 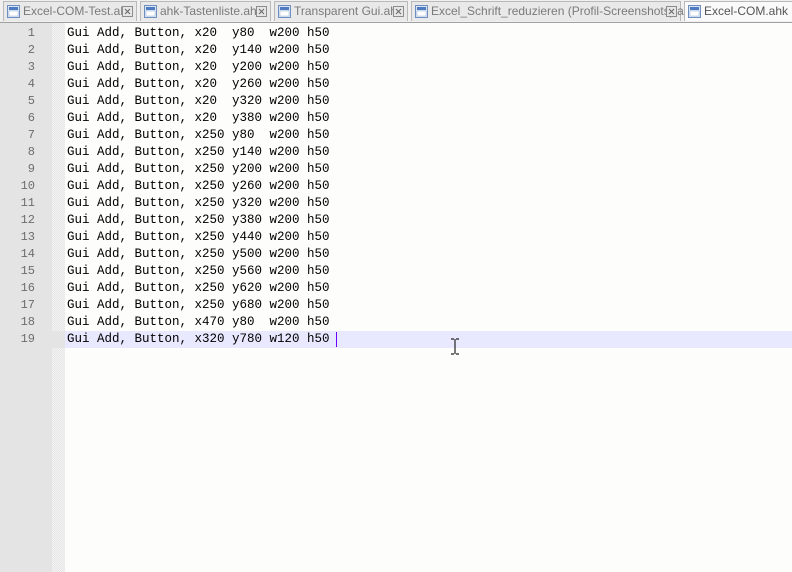 What do you see at coordinates (396, 237) in the screenshot?
I see `code-line: 13 Gui Add, Button, x250 y440 w200 h50` at bounding box center [396, 237].